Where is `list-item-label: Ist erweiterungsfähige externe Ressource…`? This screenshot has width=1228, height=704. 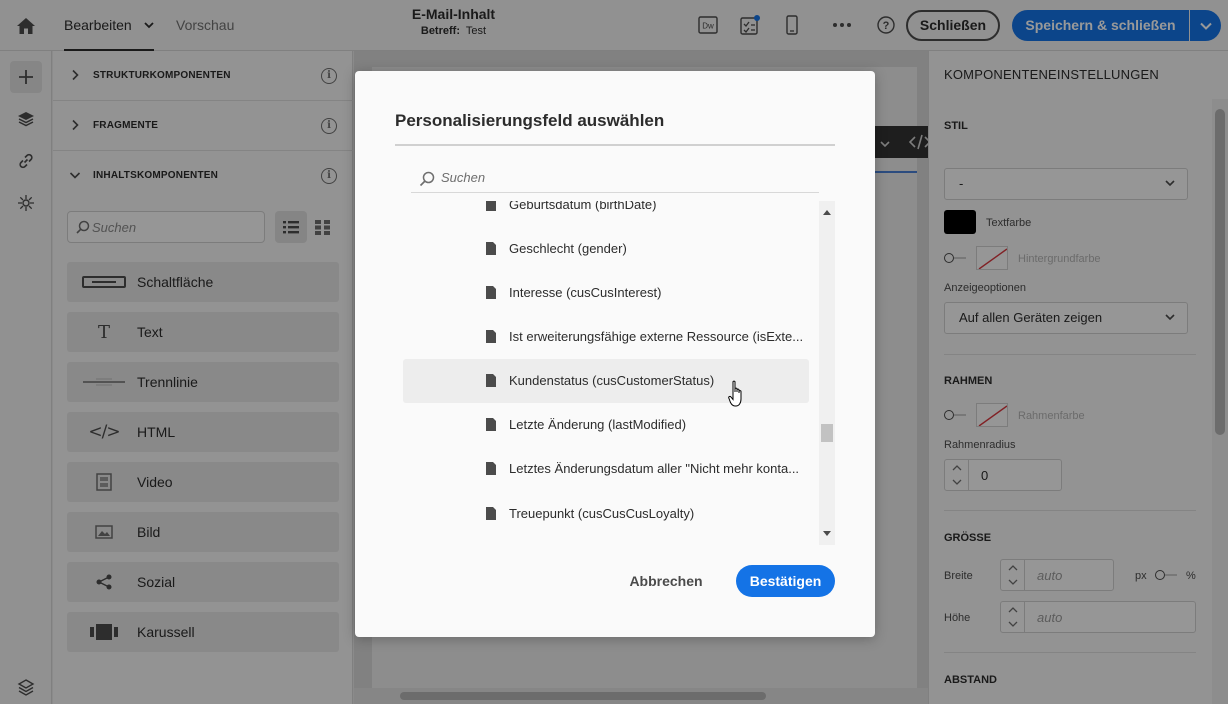 list-item-label: Ist erweiterungsfähige externe Ressource… is located at coordinates (656, 336).